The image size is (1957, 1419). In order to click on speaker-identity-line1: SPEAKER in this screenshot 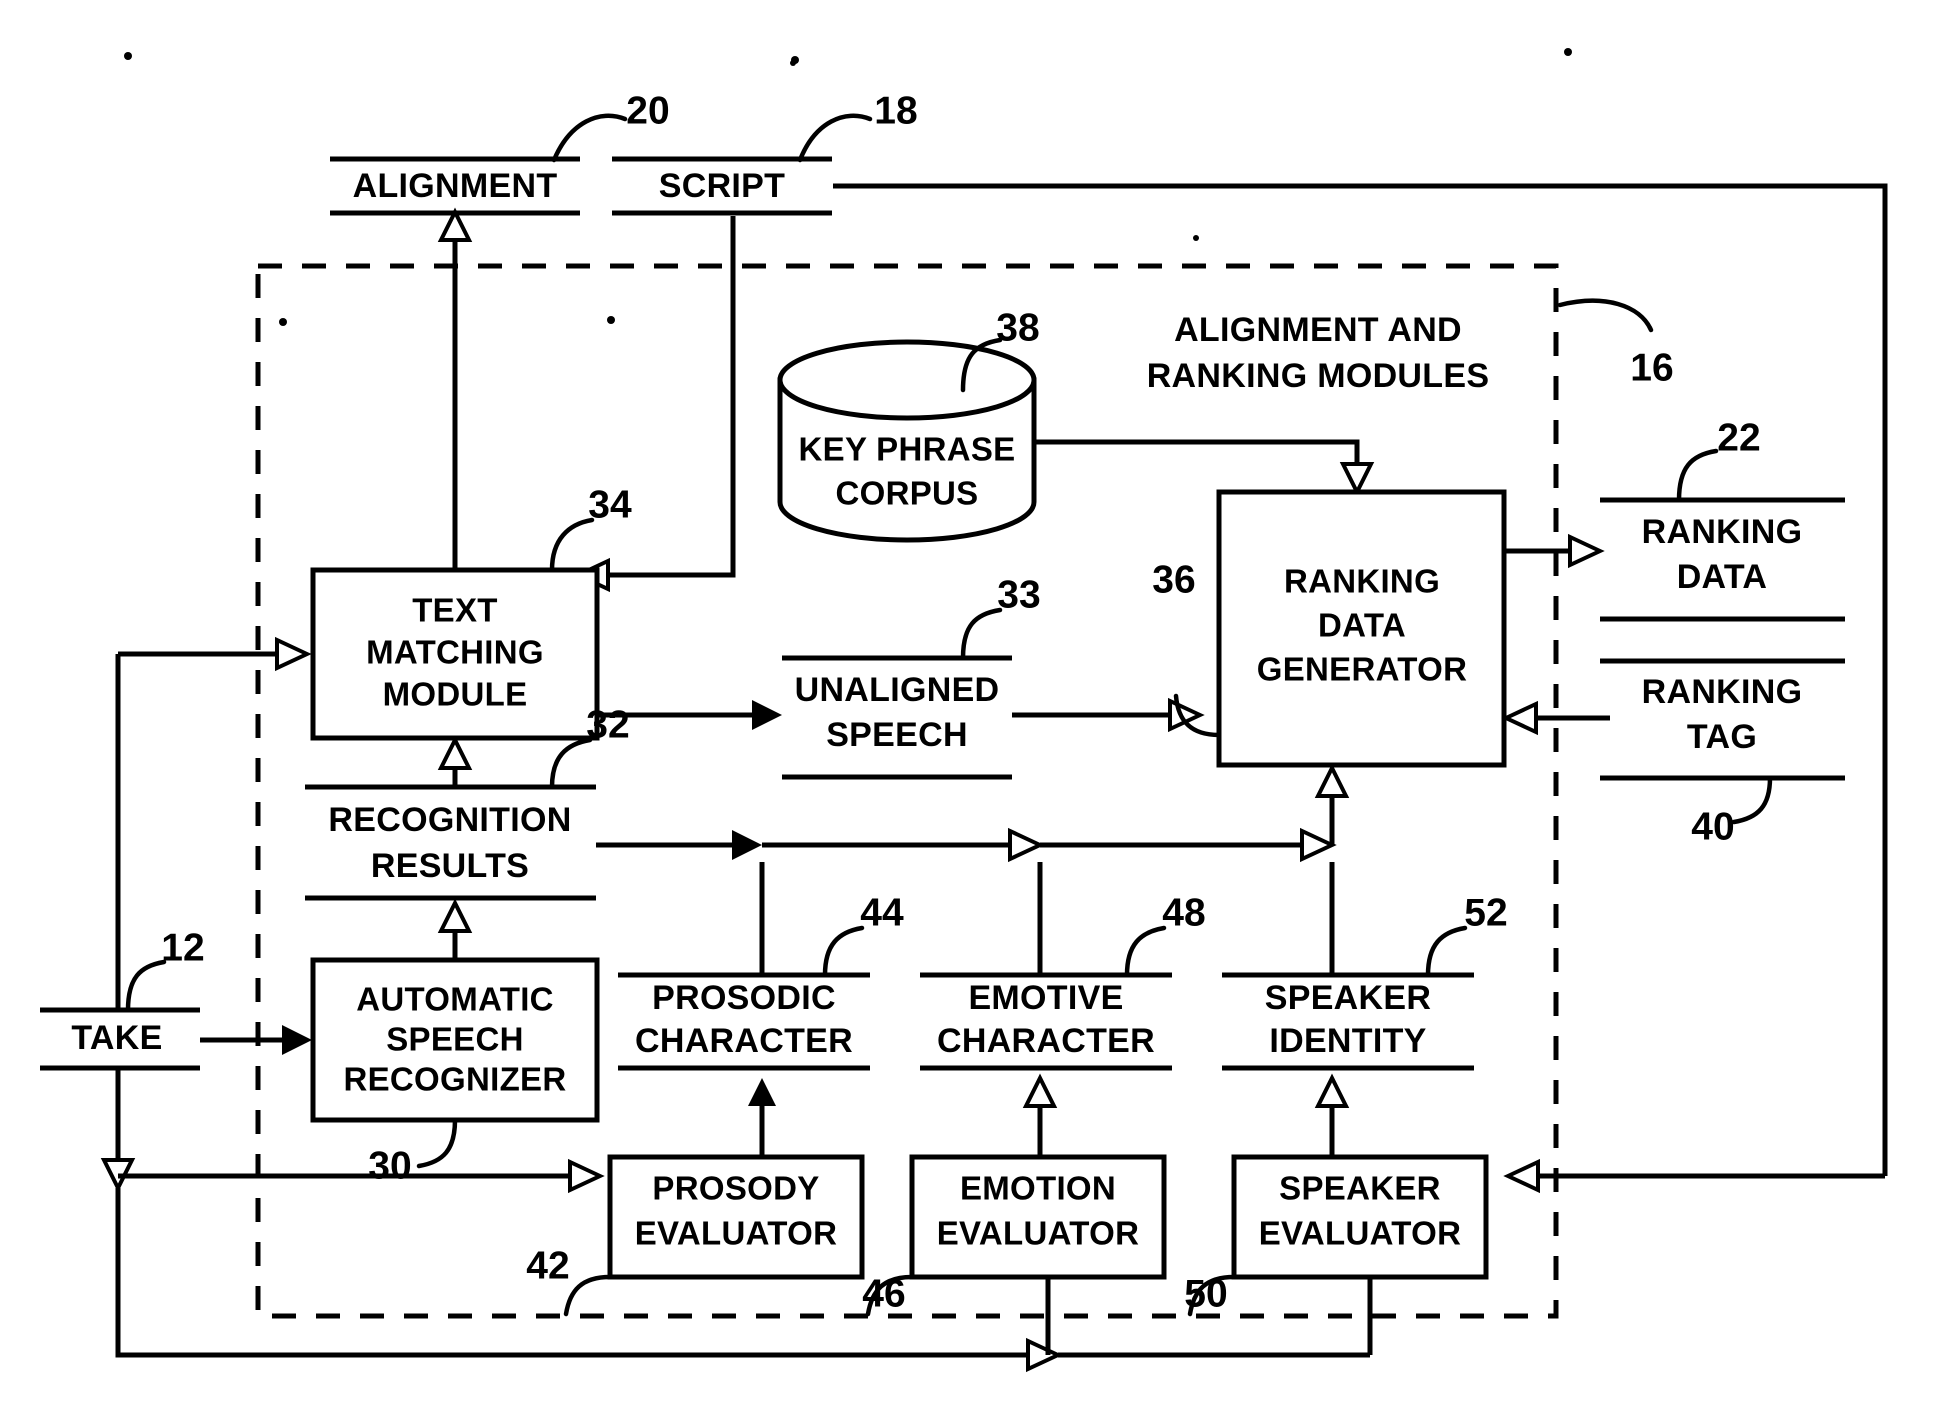, I will do `click(1348, 998)`.